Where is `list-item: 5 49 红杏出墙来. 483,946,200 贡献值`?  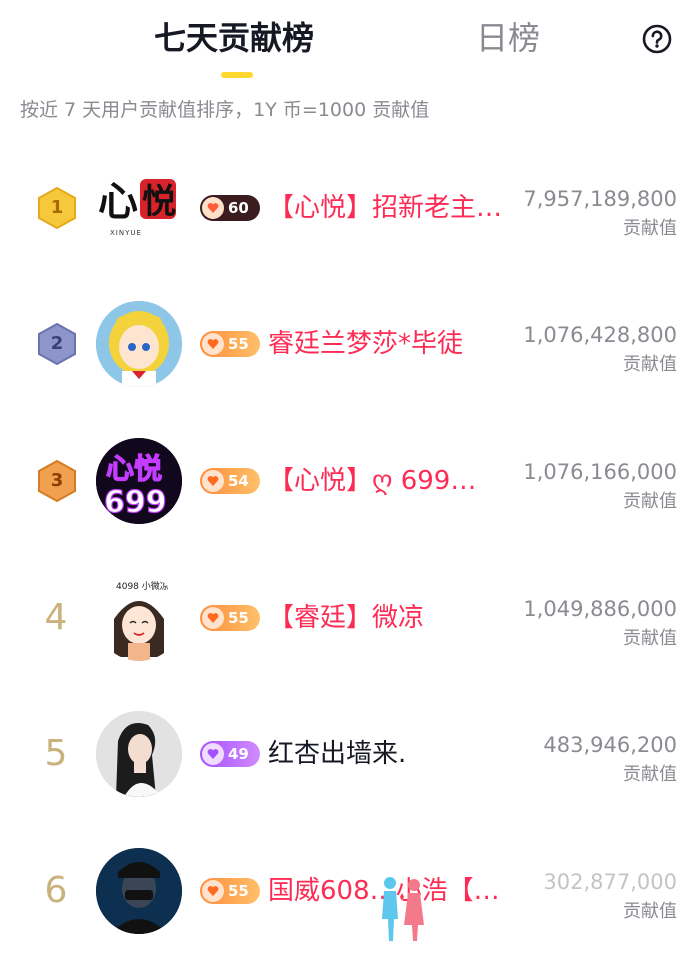
list-item: 5 49 红杏出墙来. 483,946,200 贡献值 is located at coordinates (349, 754).